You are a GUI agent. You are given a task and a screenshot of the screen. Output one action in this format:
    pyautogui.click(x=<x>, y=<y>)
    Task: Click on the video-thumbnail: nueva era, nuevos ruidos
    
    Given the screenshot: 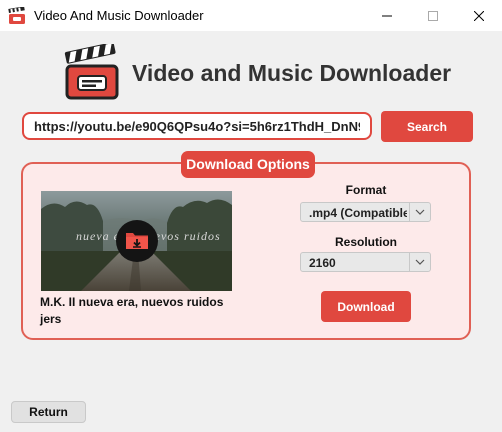 What is the action you would take?
    pyautogui.click(x=136, y=241)
    